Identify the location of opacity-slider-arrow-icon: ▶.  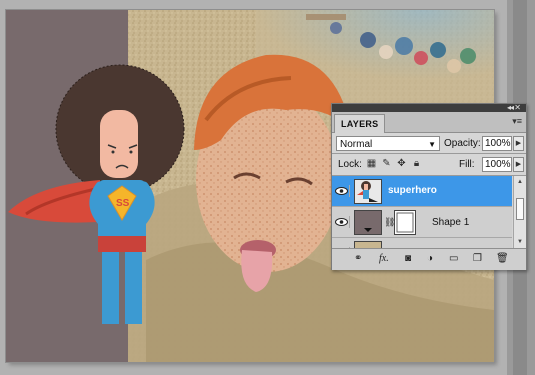
(518, 143).